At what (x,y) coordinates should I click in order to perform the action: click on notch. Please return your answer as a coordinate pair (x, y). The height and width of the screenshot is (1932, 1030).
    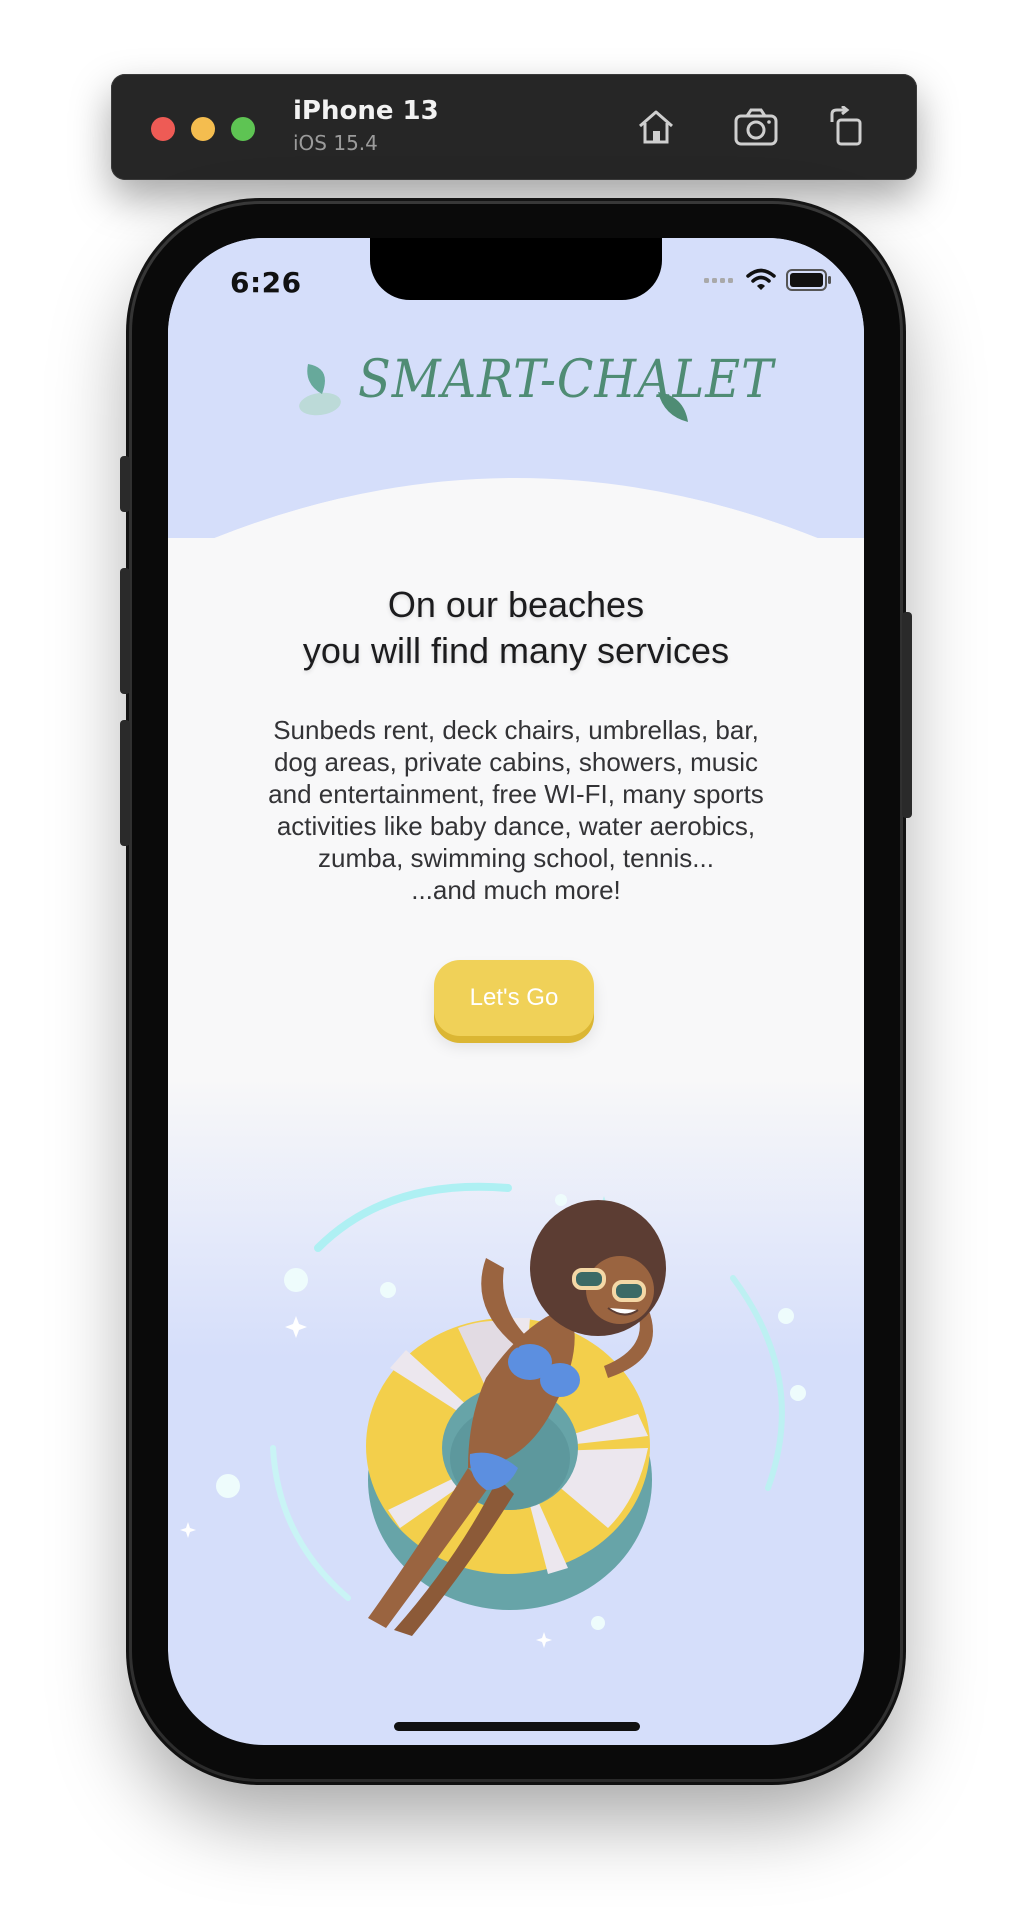
    Looking at the image, I should click on (516, 269).